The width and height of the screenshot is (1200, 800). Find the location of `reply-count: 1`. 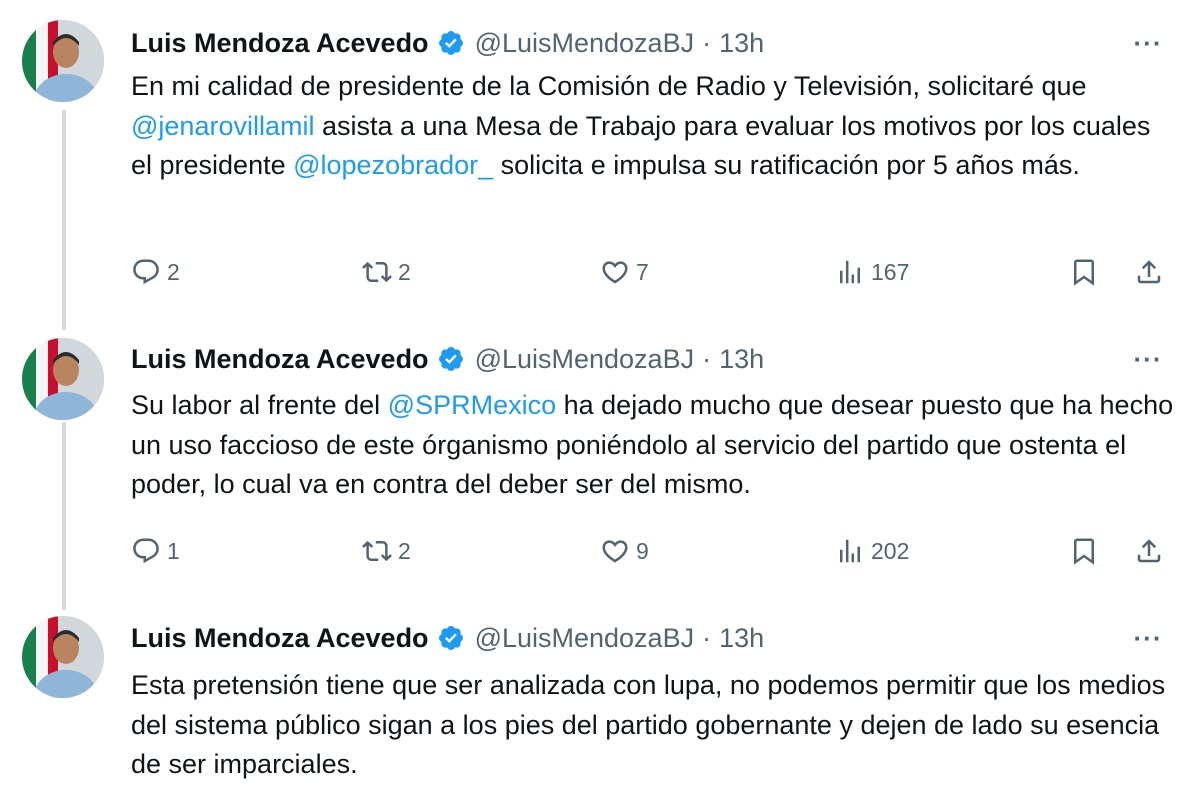

reply-count: 1 is located at coordinates (173, 550).